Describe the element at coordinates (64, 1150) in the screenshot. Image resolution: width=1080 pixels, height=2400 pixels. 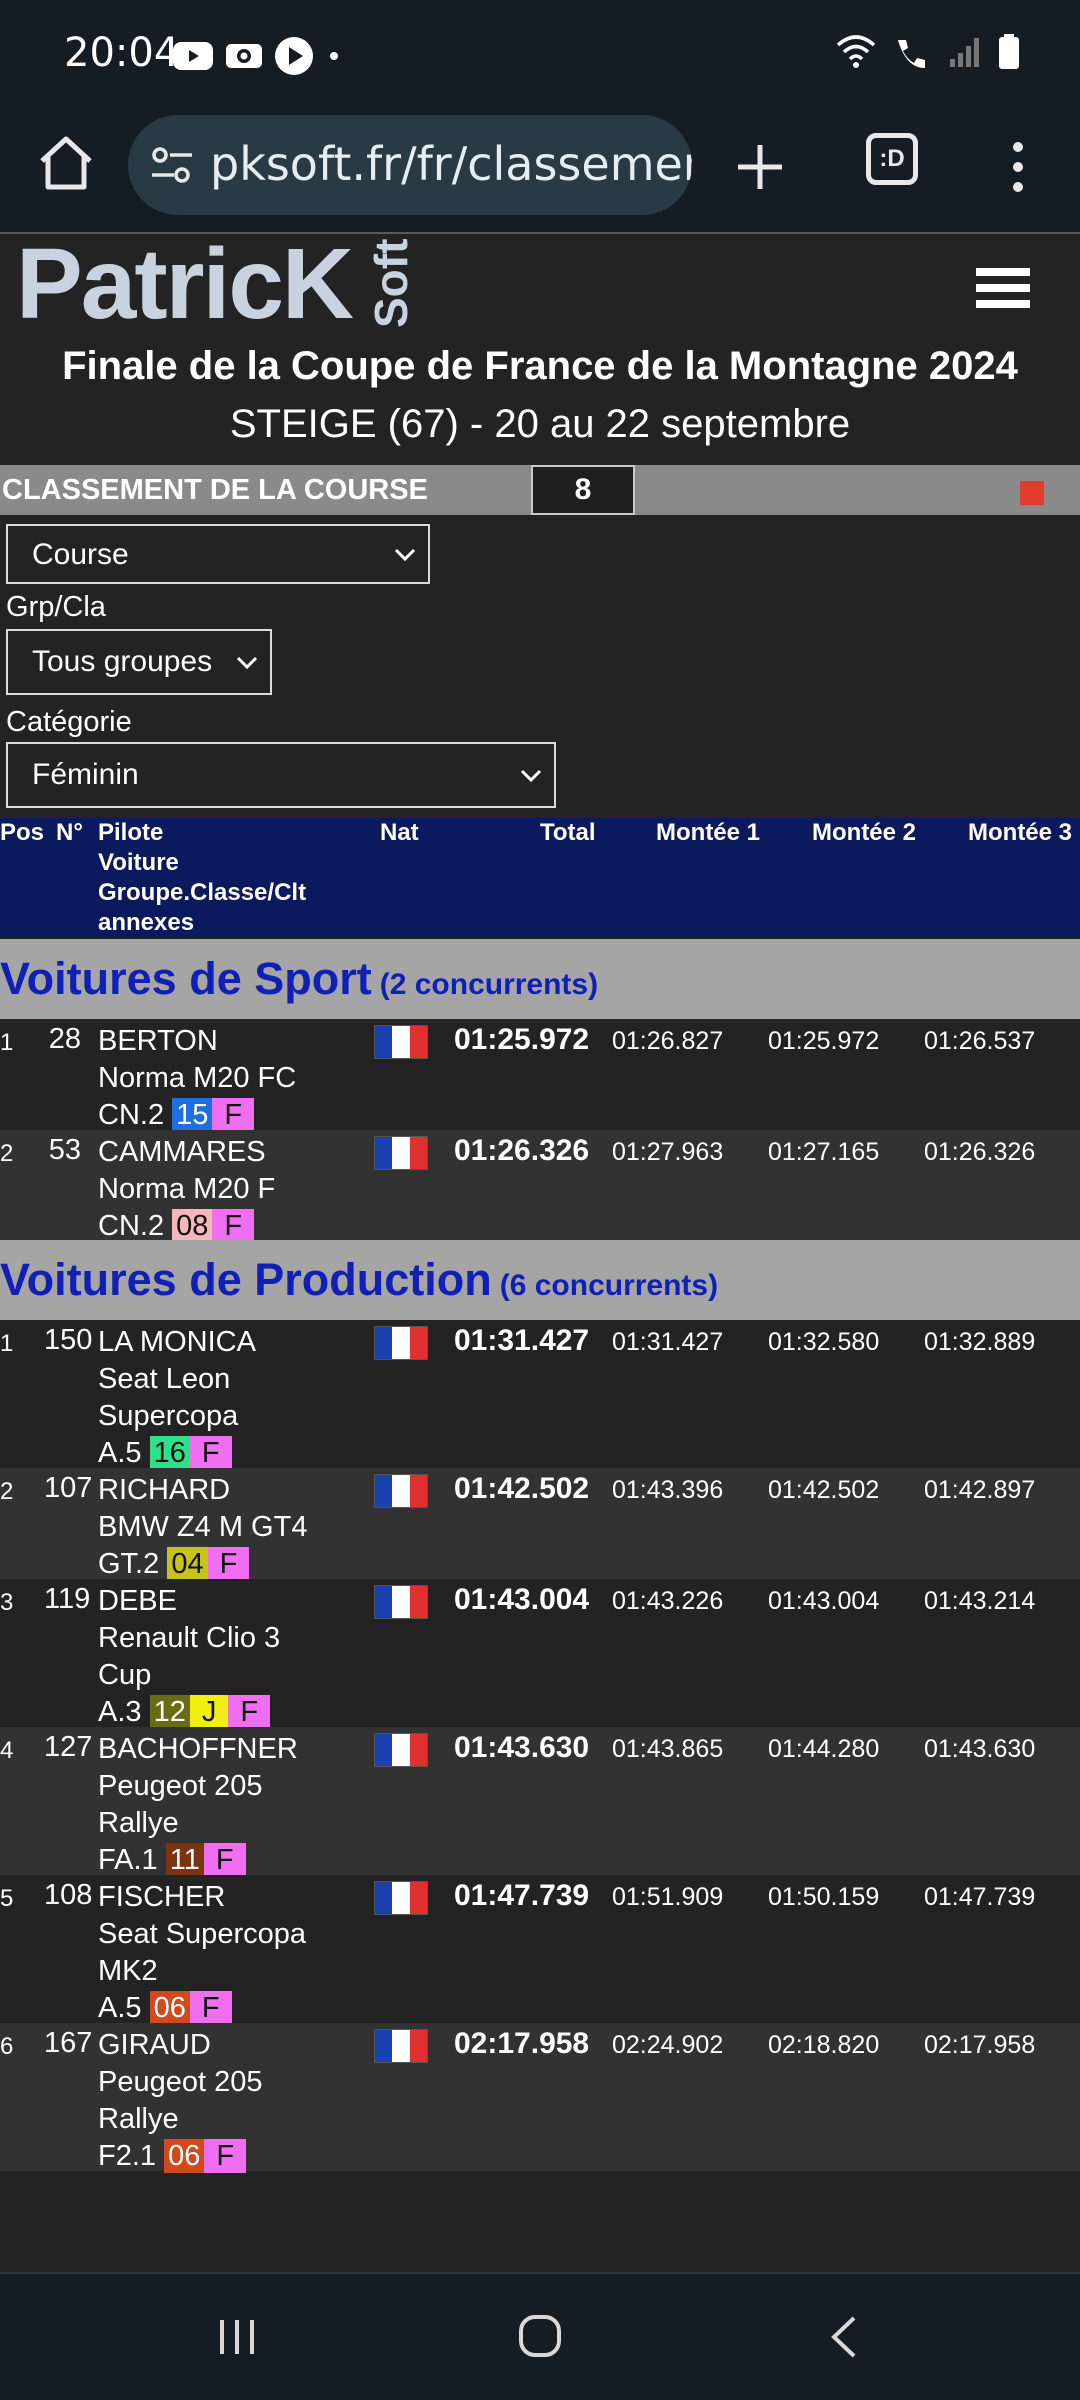
I see `row-num: 53` at that location.